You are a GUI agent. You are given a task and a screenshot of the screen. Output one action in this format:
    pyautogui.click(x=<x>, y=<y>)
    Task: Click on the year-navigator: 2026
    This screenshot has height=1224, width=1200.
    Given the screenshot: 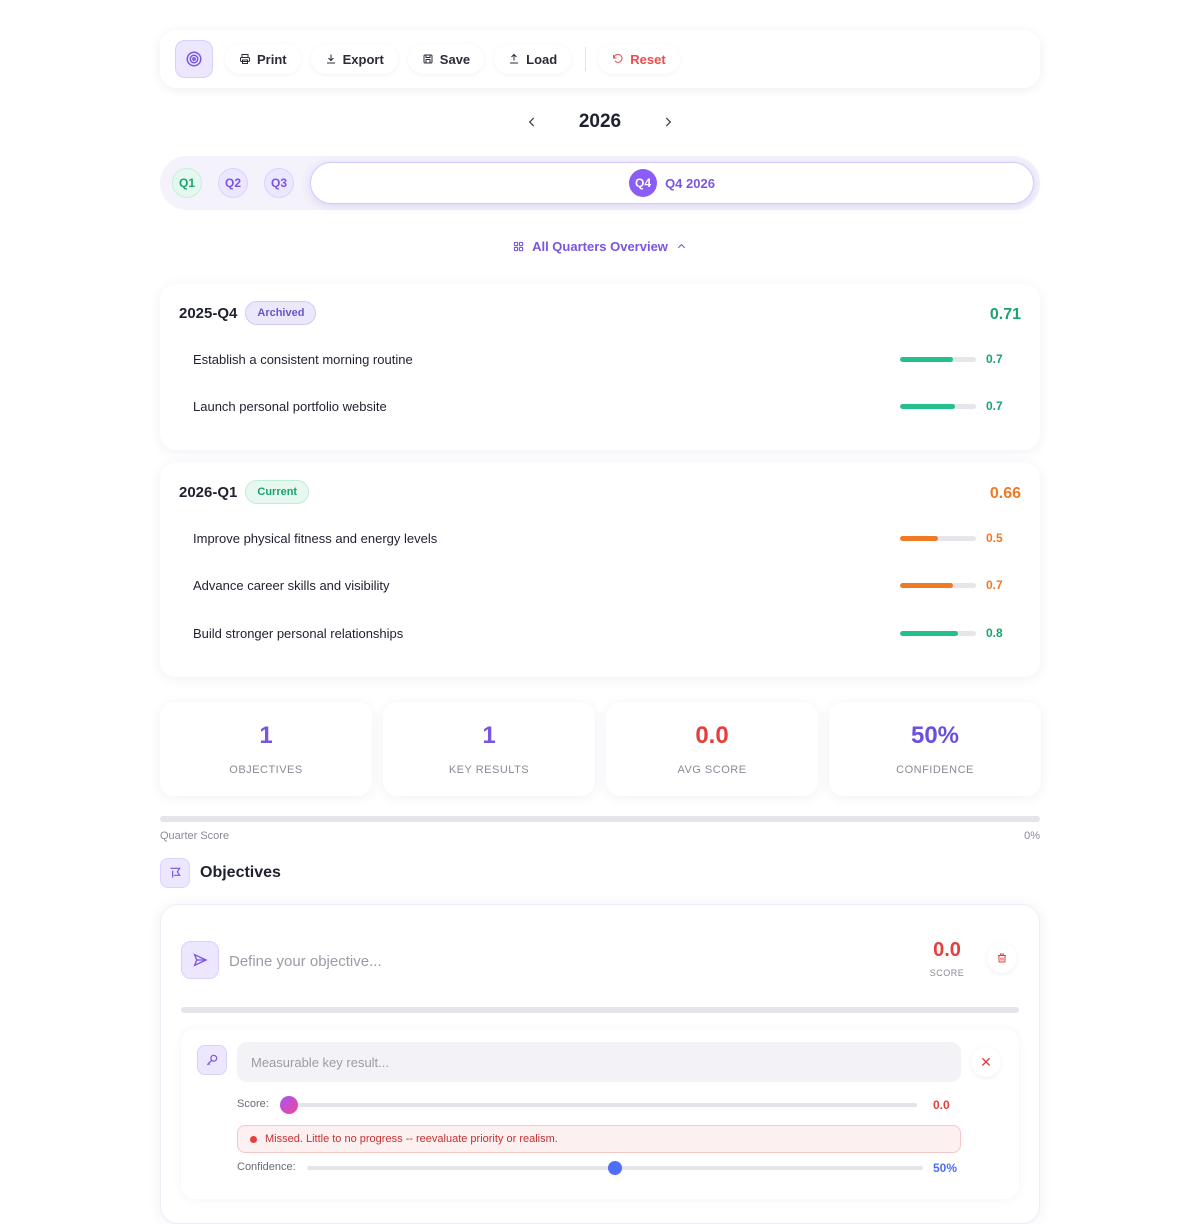 What is the action you would take?
    pyautogui.click(x=600, y=122)
    